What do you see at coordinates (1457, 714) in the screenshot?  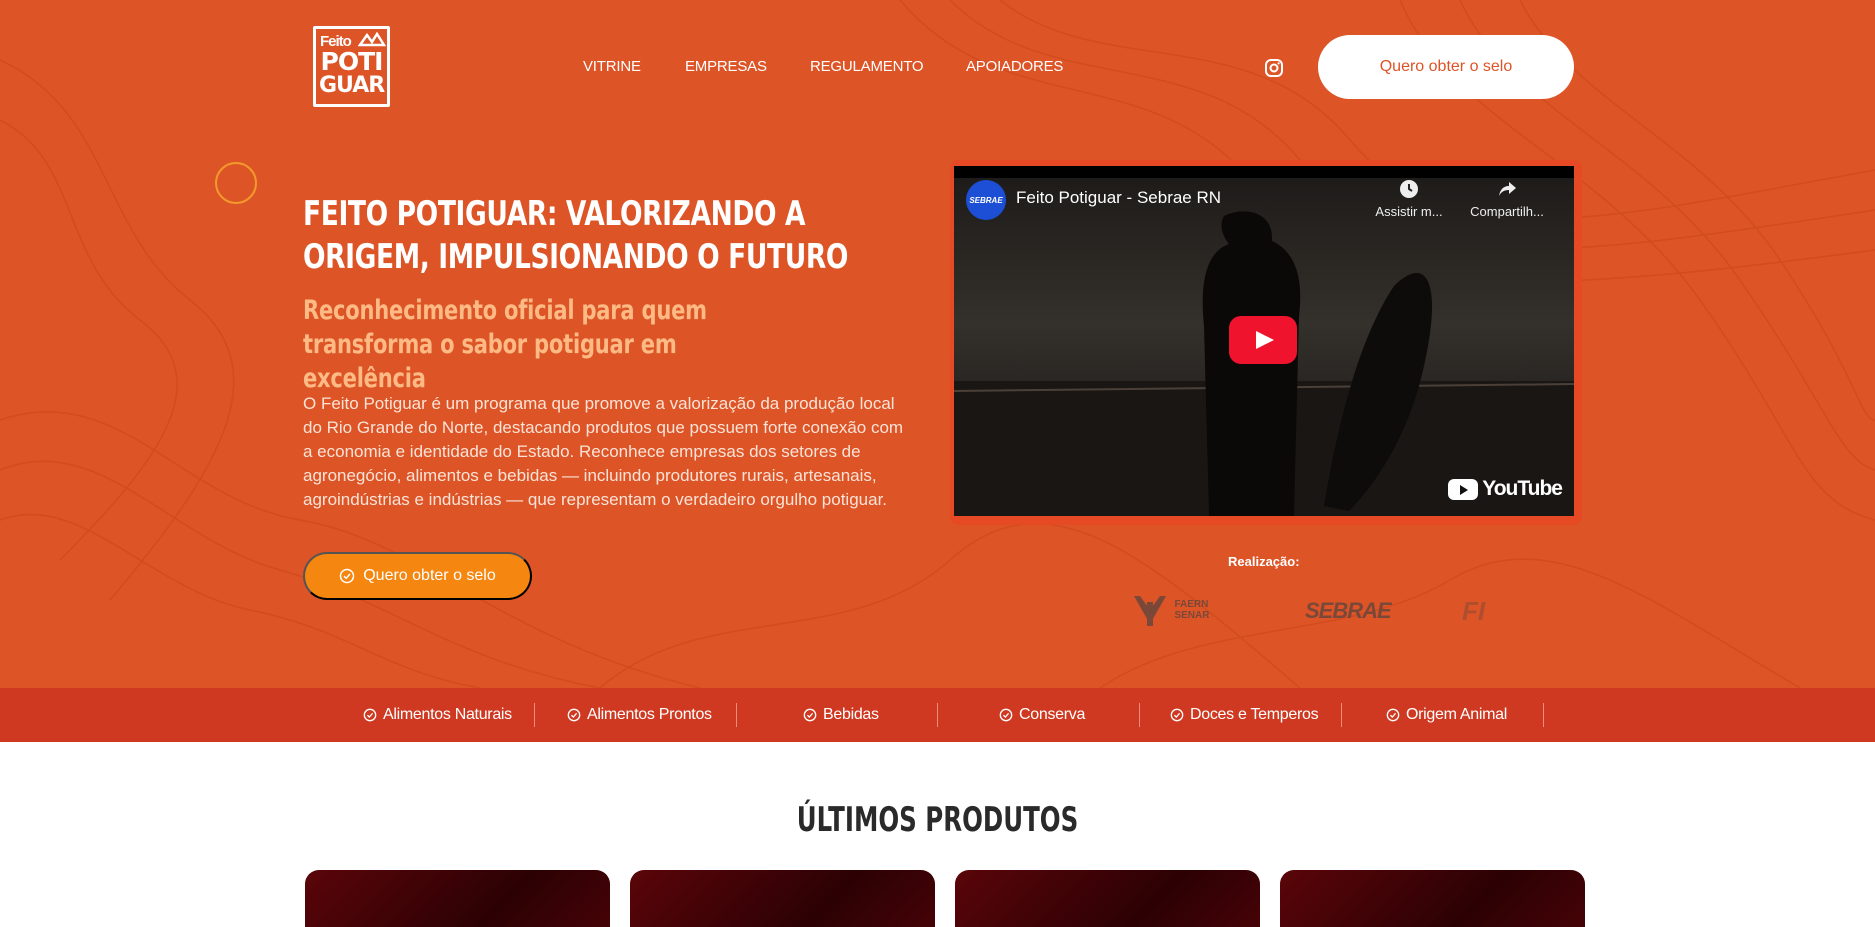 I see `category-label: Origem Animal` at bounding box center [1457, 714].